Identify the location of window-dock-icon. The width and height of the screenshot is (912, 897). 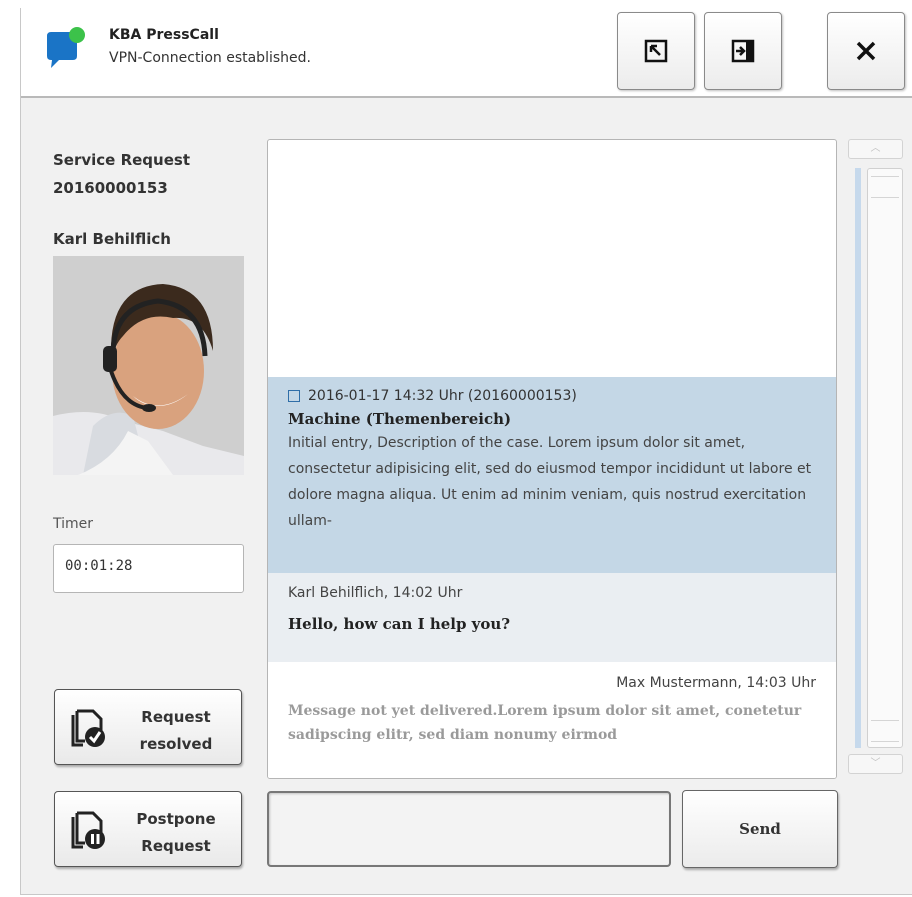
(743, 51).